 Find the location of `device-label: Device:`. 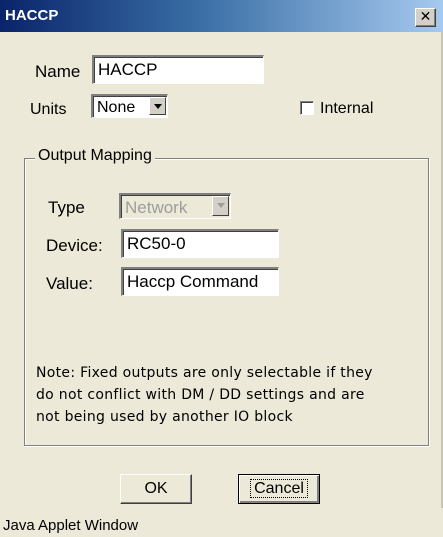

device-label: Device: is located at coordinates (74, 245).